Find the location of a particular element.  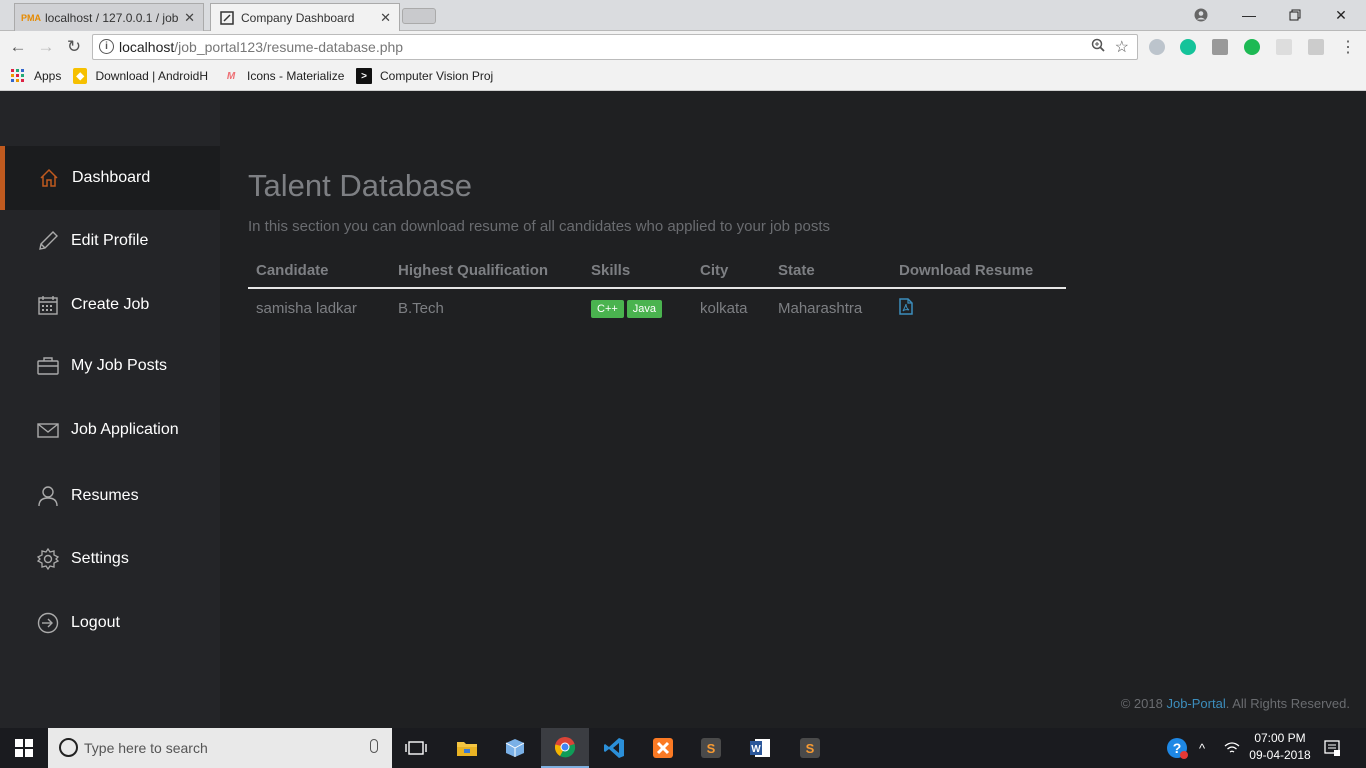

header-city: City is located at coordinates (731, 271).